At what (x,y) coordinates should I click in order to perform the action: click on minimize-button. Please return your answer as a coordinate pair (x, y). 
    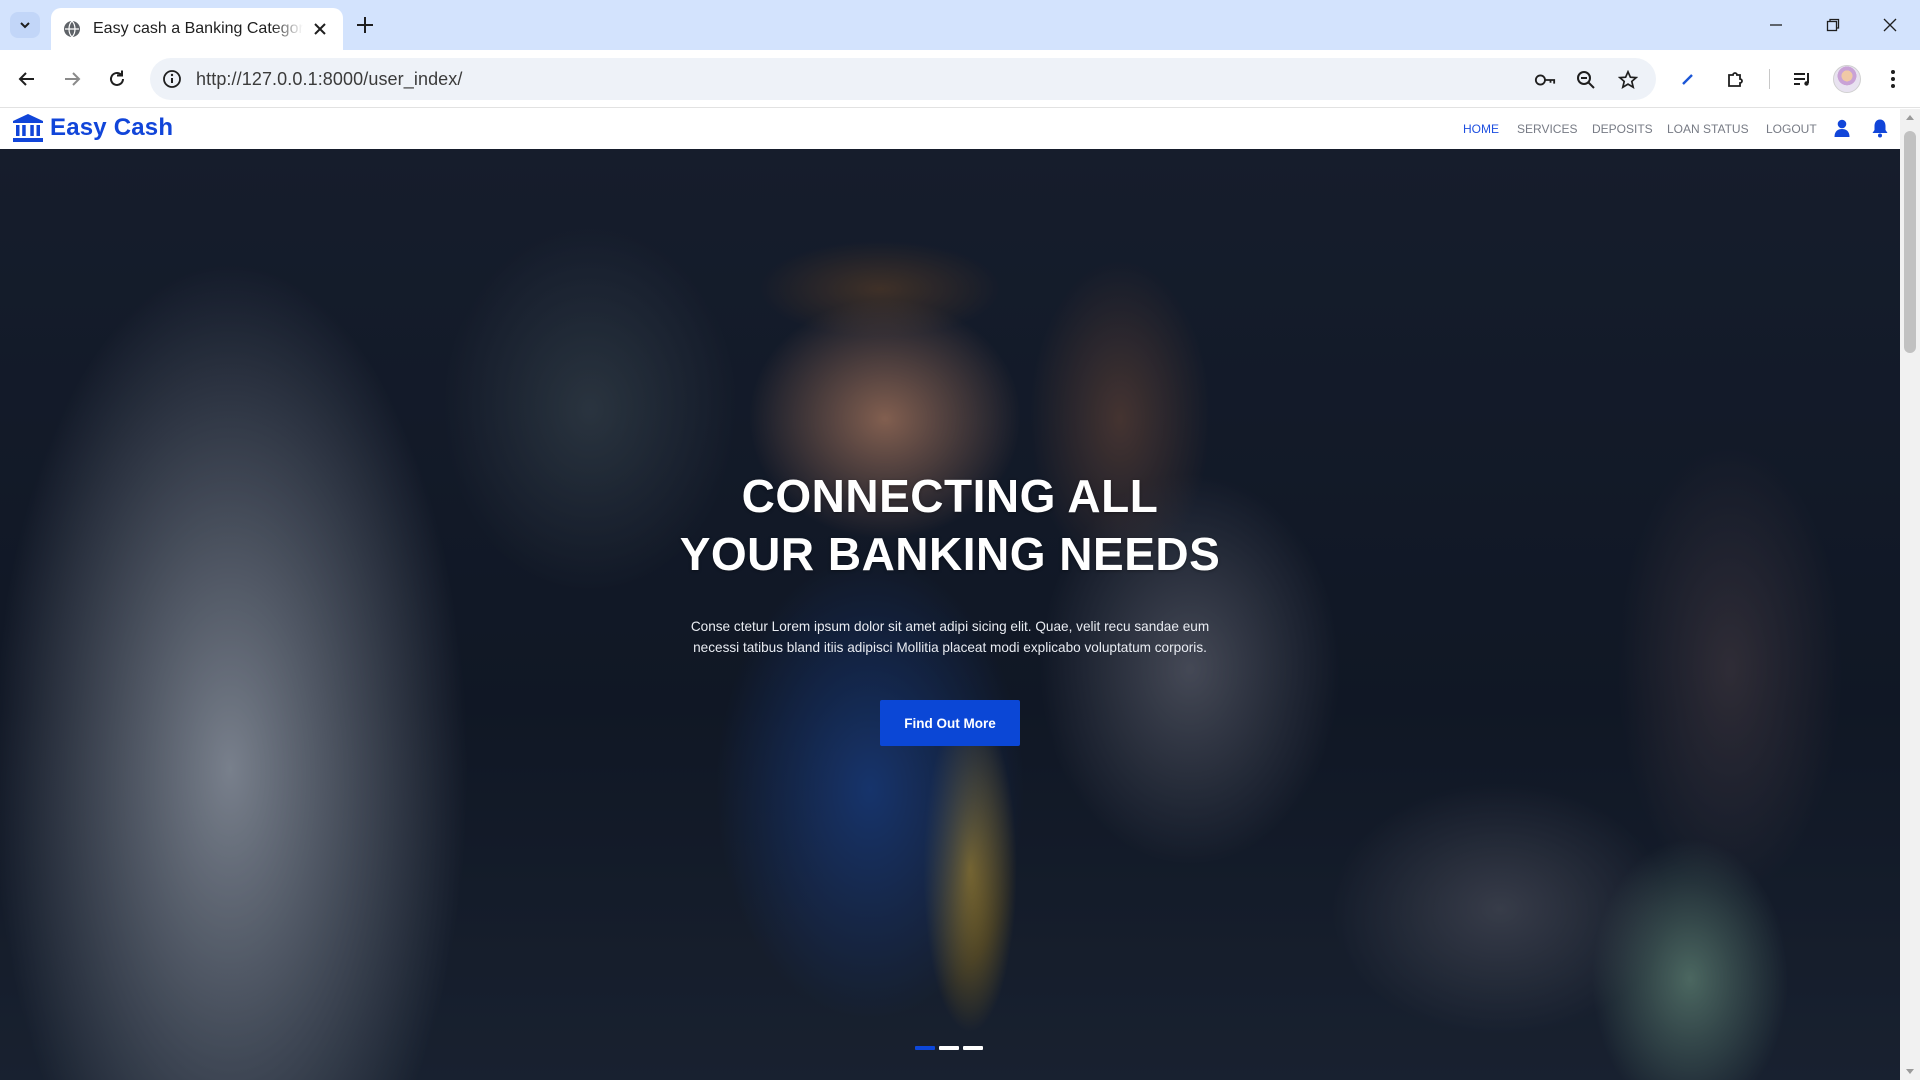
    Looking at the image, I should click on (1776, 25).